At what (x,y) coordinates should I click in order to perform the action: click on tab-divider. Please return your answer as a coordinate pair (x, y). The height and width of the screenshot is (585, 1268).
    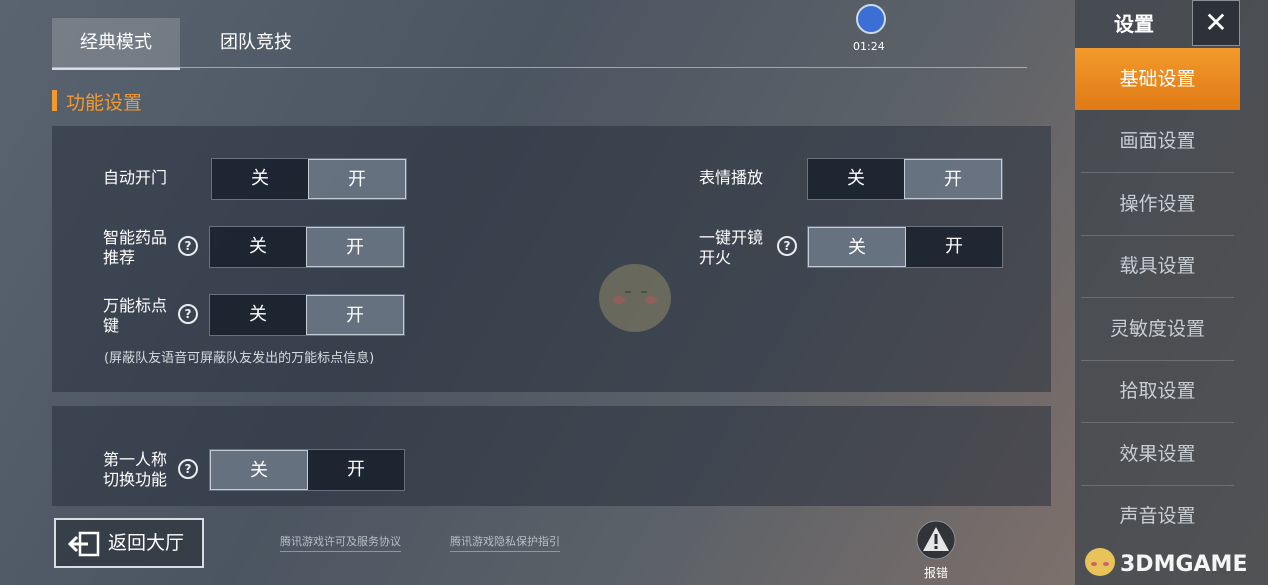
    Looking at the image, I should click on (539, 67).